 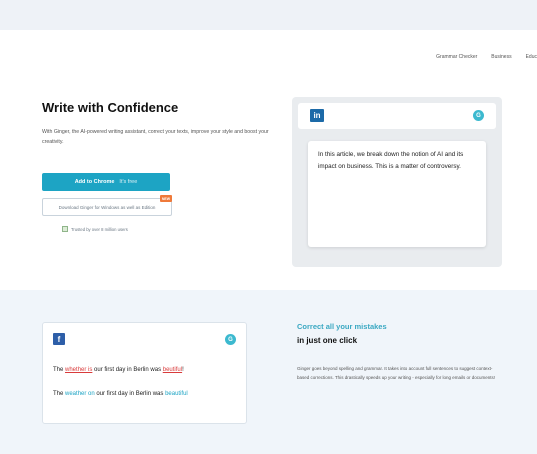 I want to click on nav-item-grammar-checker: Grammar Checker, so click(x=456, y=57).